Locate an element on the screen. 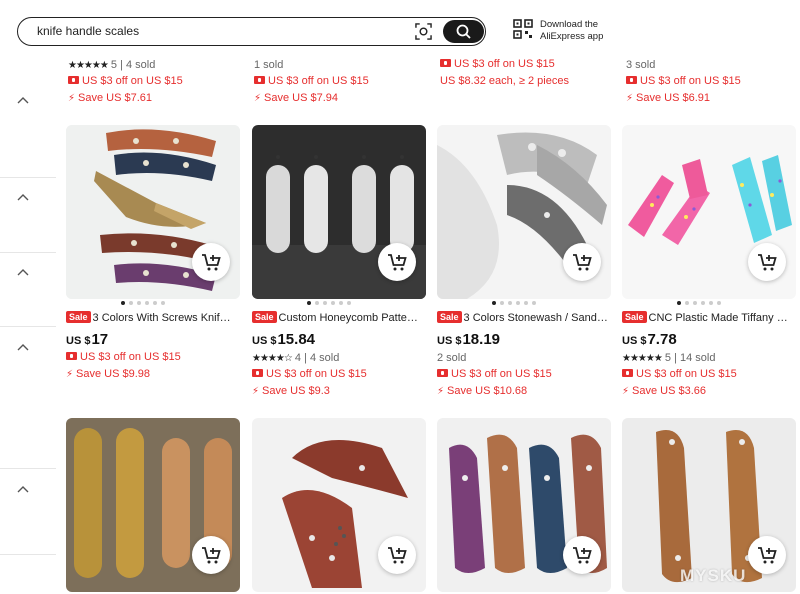 Image resolution: width=800 pixels, height=594 pixels. savings-text: ⚡ Save US $7.61 is located at coordinates (110, 98).